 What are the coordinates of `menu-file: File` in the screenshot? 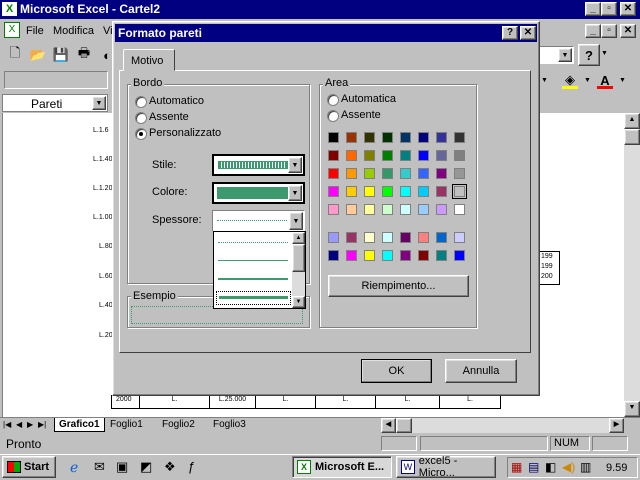 It's located at (35, 31).